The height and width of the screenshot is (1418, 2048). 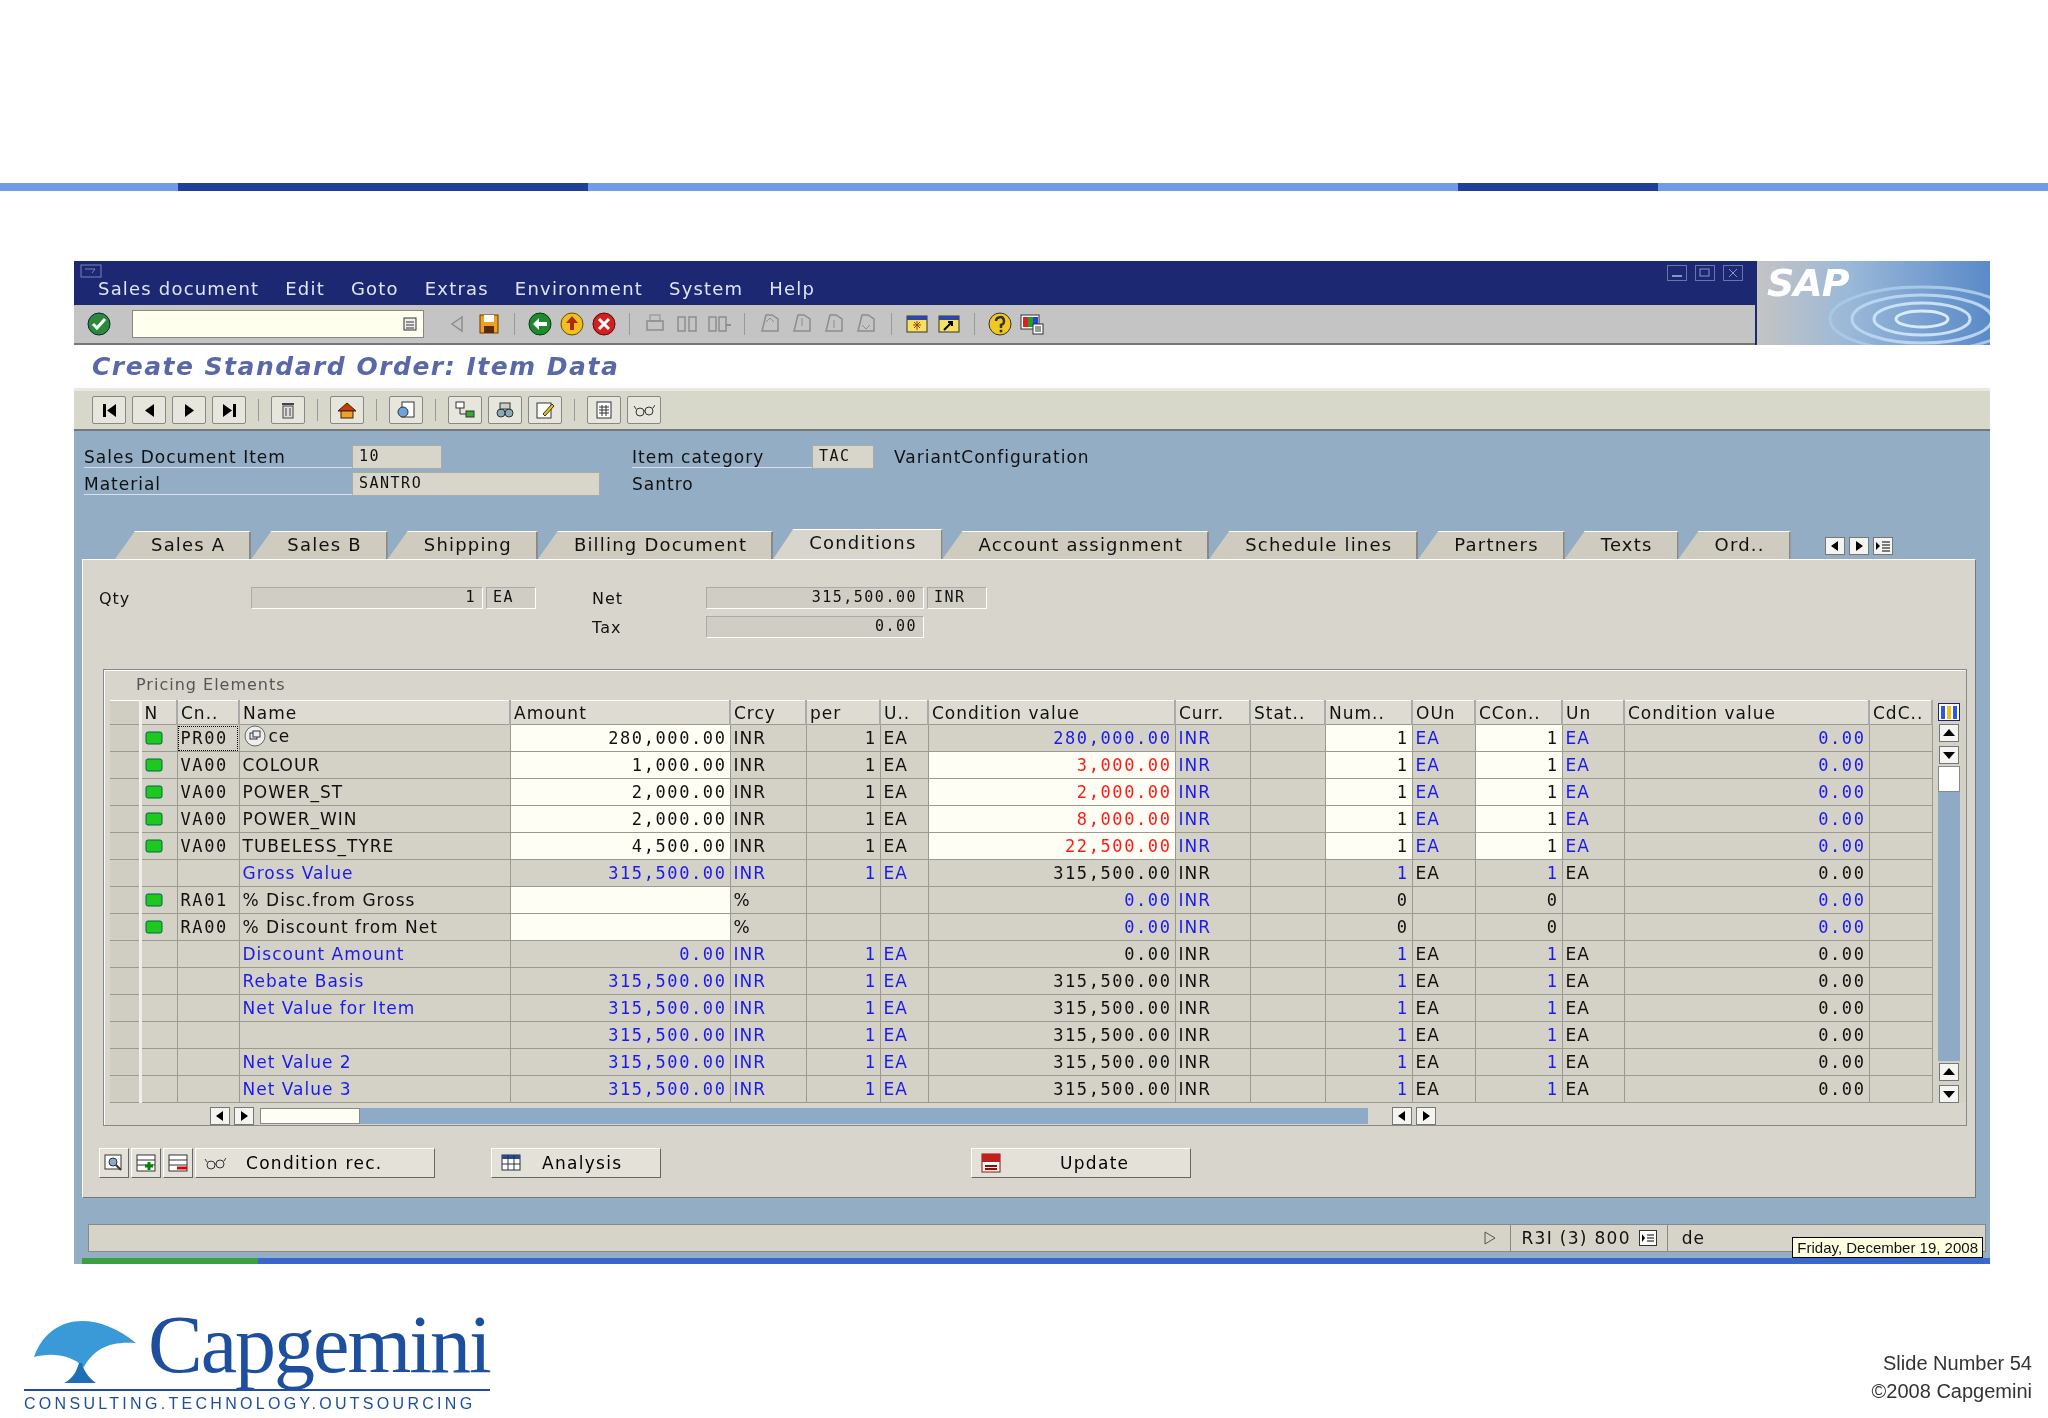 What do you see at coordinates (1051, 792) in the screenshot?
I see `condition-value-field: 2,000.00` at bounding box center [1051, 792].